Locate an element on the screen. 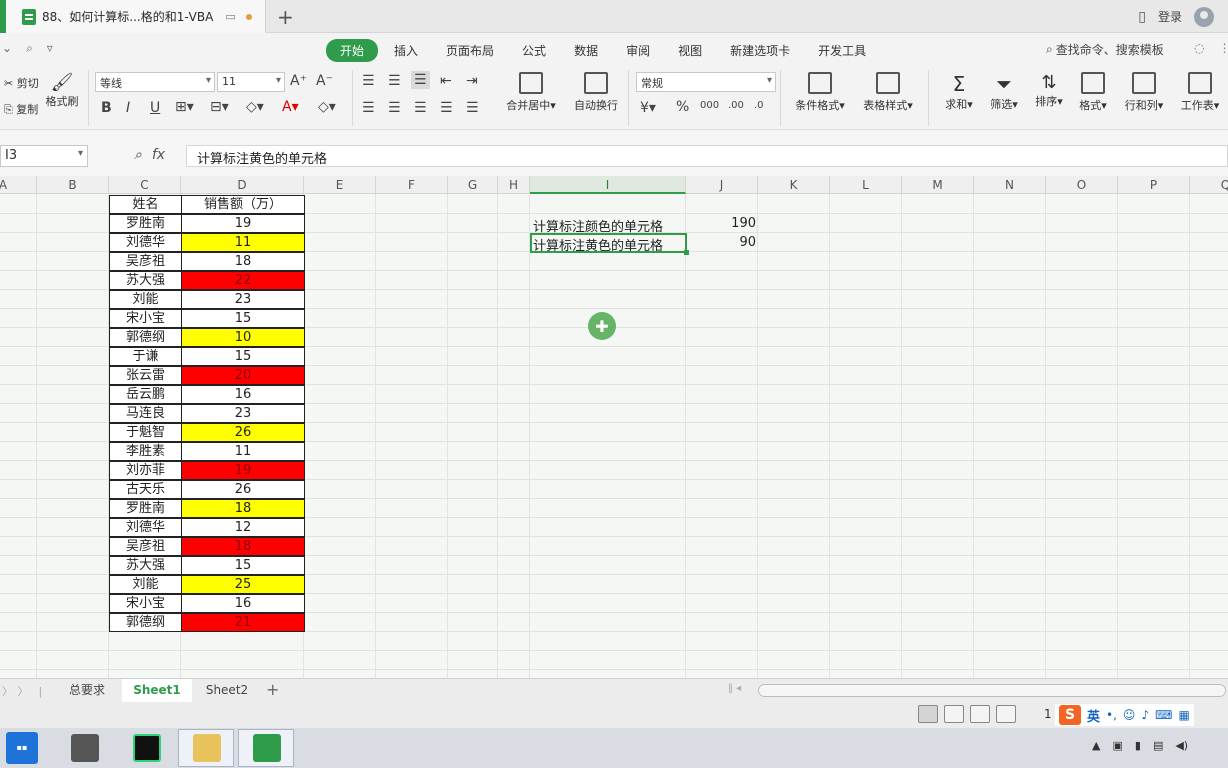 This screenshot has height=768, width=1228. font-color-icon: A▾ is located at coordinates (290, 107).